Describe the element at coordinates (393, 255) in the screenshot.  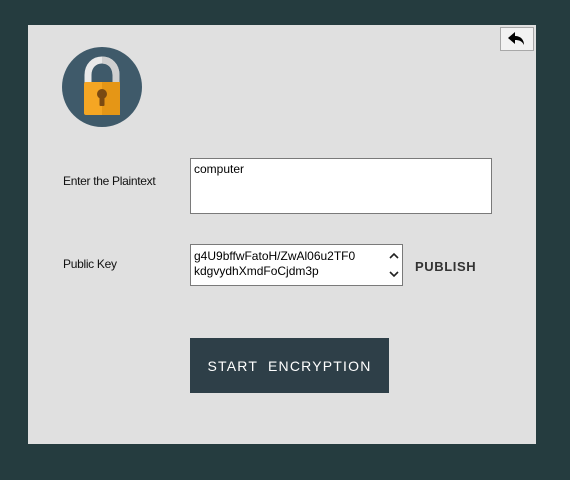
I see `chevron-up-icon` at that location.